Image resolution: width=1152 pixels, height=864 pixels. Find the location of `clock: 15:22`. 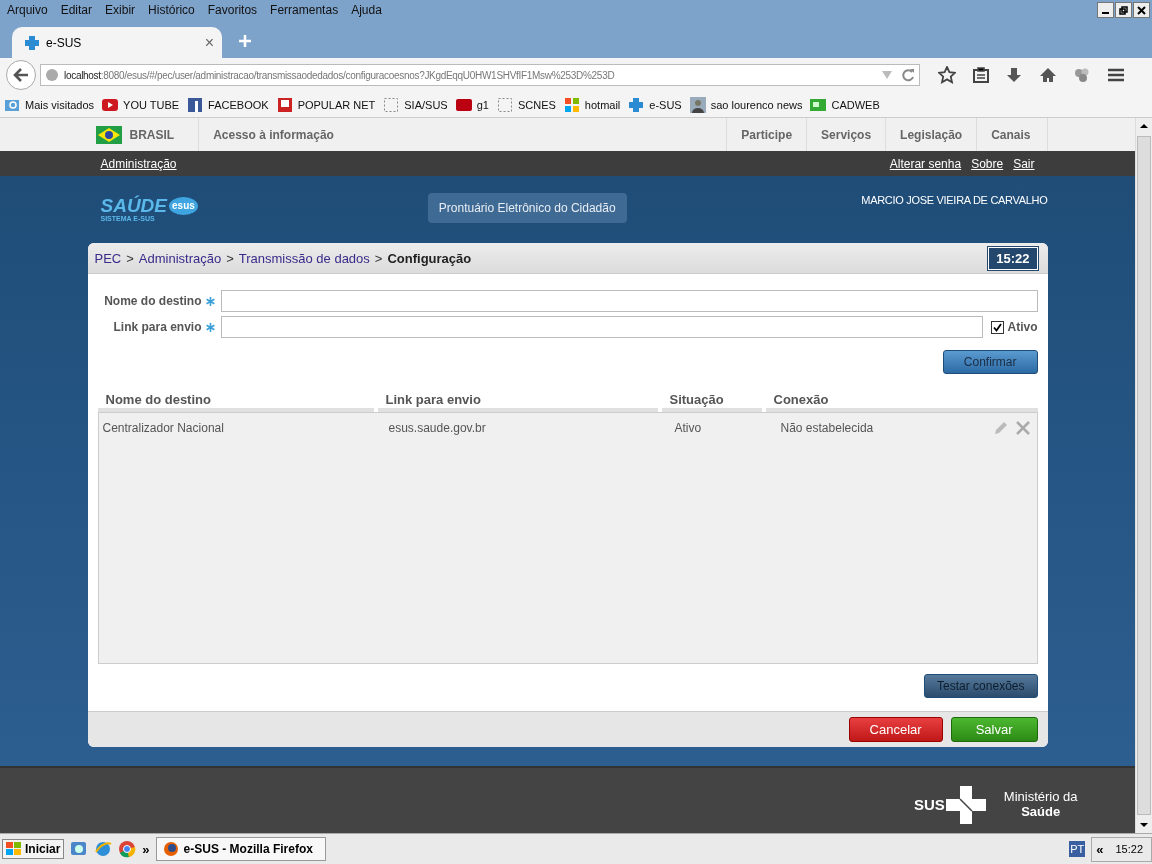

clock: 15:22 is located at coordinates (1129, 849).